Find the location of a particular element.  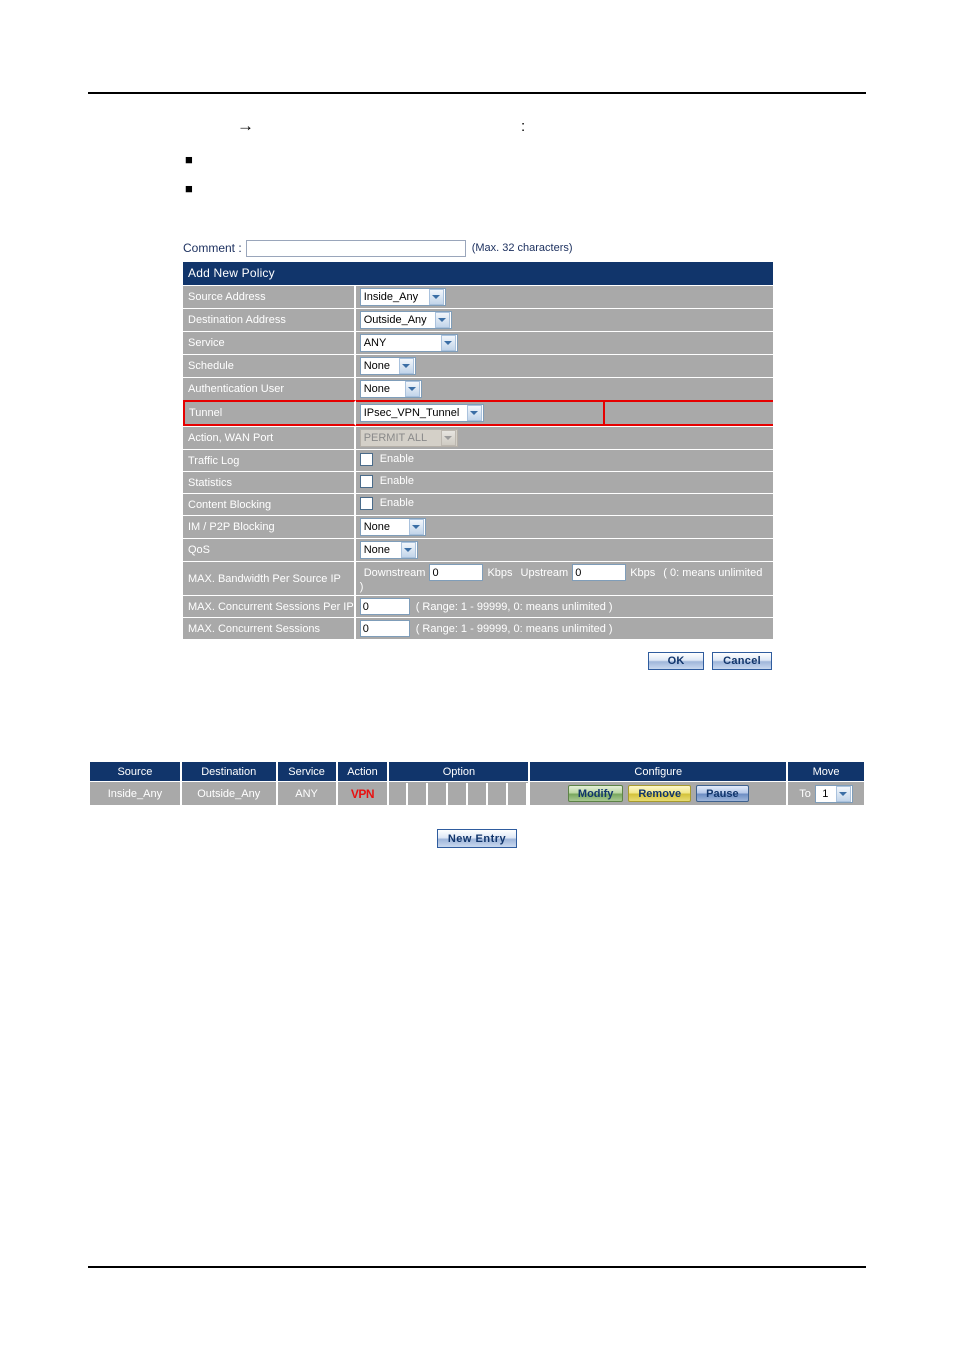

cell-option is located at coordinates (460, 793).